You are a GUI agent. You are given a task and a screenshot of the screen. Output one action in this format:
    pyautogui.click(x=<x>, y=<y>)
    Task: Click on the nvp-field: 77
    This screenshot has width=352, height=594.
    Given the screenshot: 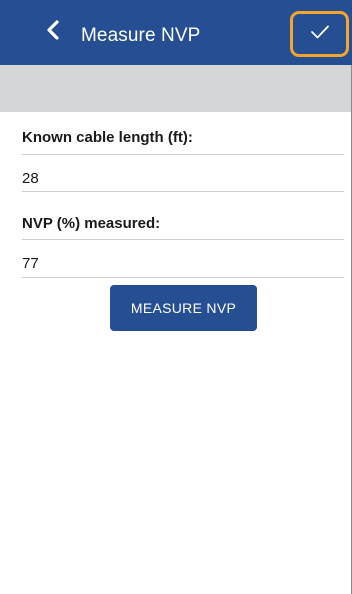 What is the action you would take?
    pyautogui.click(x=30, y=263)
    